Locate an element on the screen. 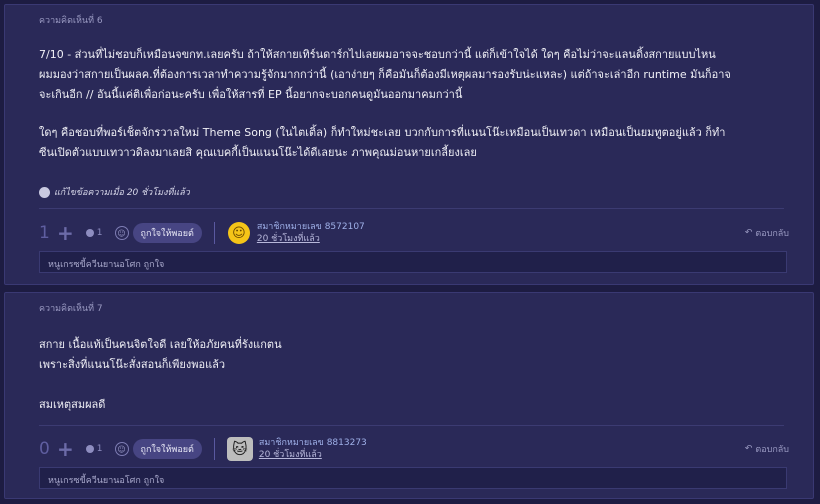 The image size is (820, 504). edited-note: แก้ไขข้อความเมื่อ 20 ชั่วโมงที่แล้ว is located at coordinates (114, 192).